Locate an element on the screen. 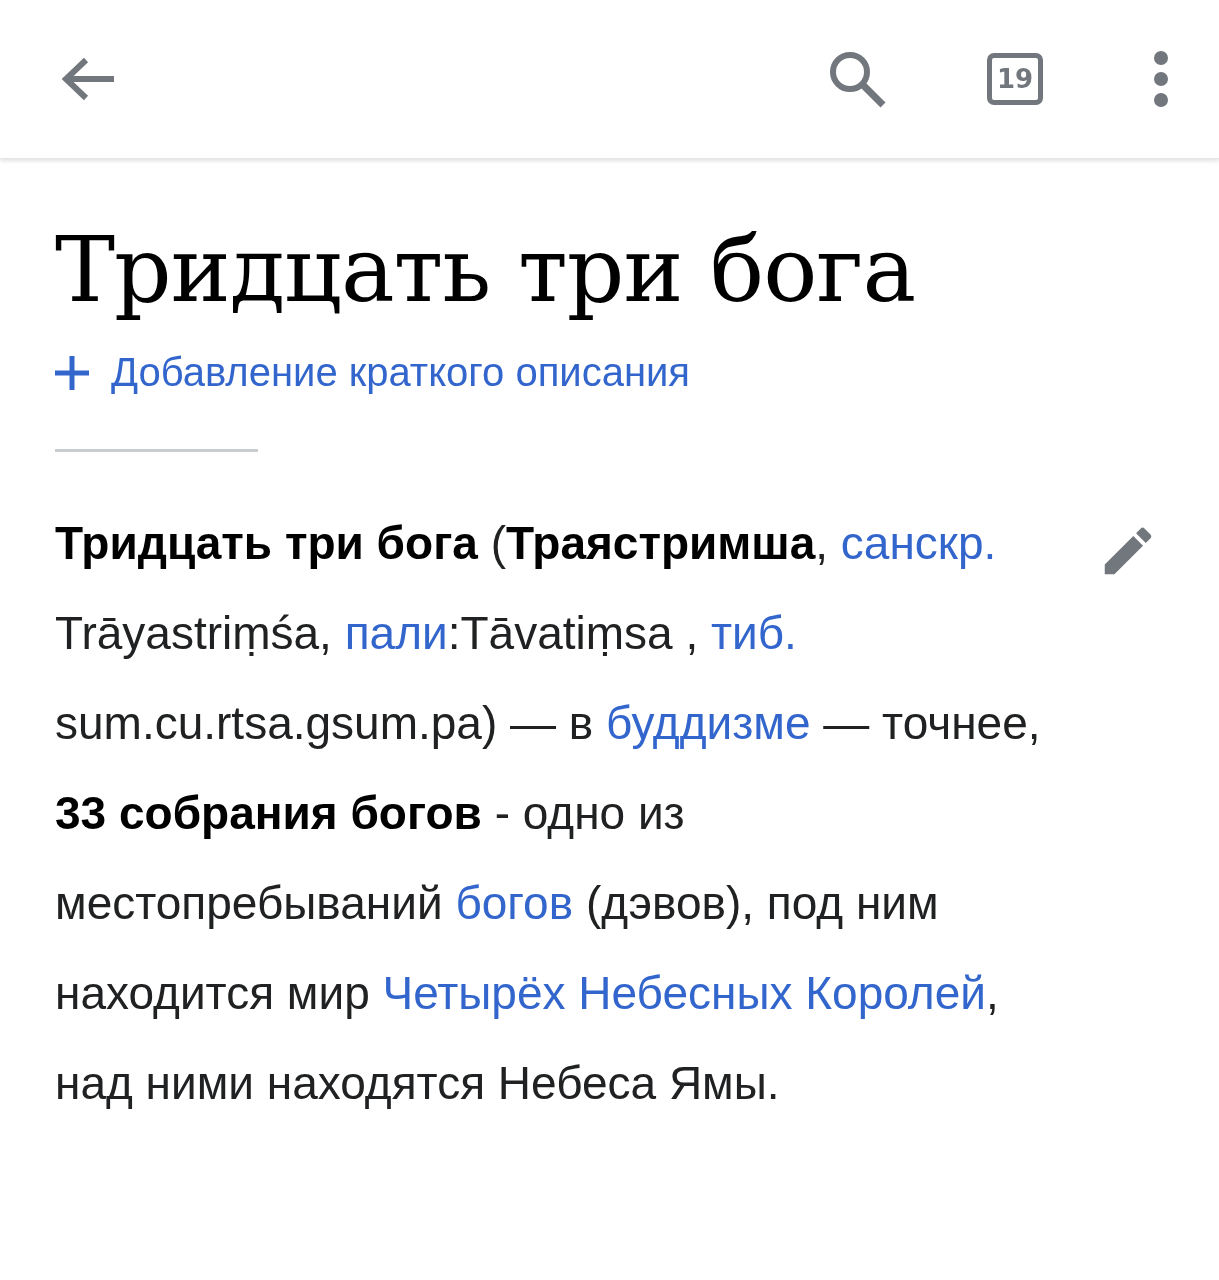 Image resolution: width=1219 pixels, height=1280 pixels. plus-icon is located at coordinates (72, 372).